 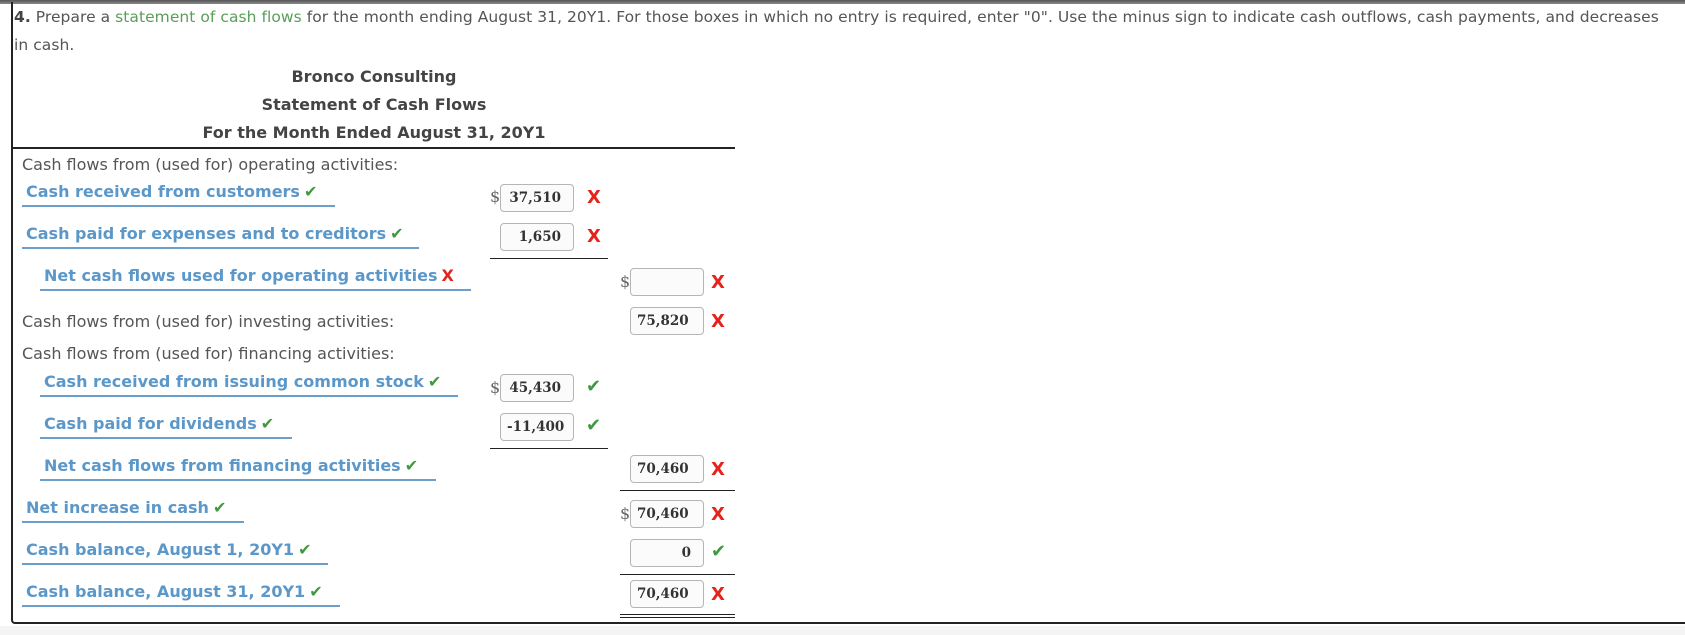 I want to click on dropdown-cash-paid-for-expenses: Cash paid for expenses and to creditors ✔, so click(x=220, y=236).